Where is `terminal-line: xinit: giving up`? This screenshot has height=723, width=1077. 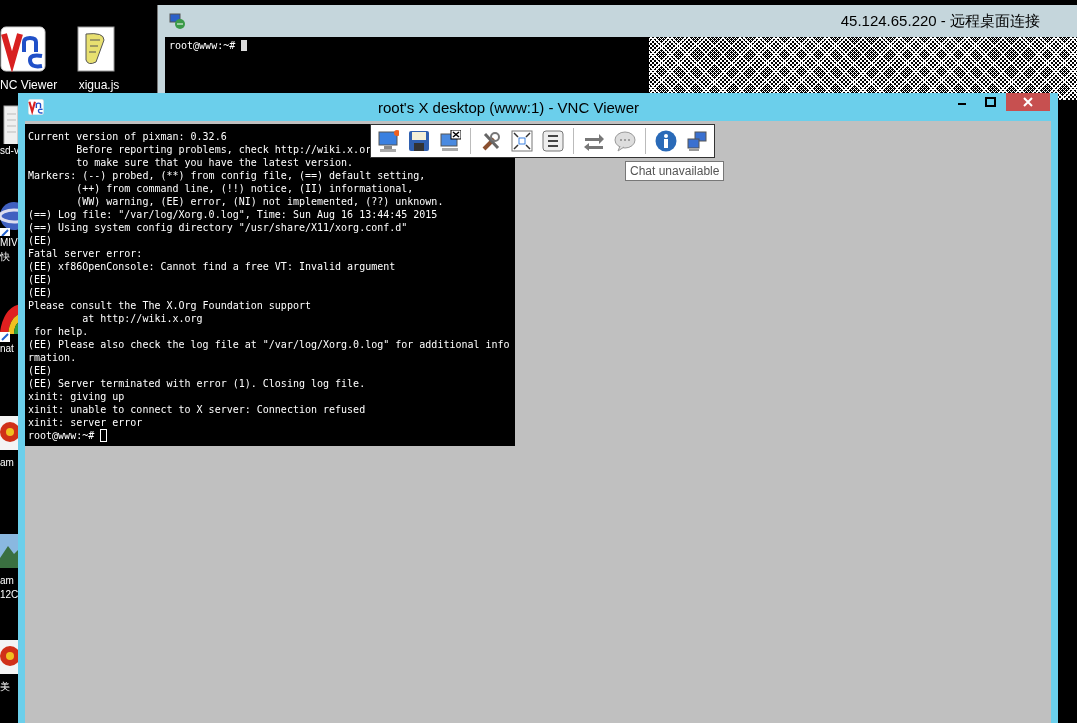
terminal-line: xinit: giving up is located at coordinates (76, 396).